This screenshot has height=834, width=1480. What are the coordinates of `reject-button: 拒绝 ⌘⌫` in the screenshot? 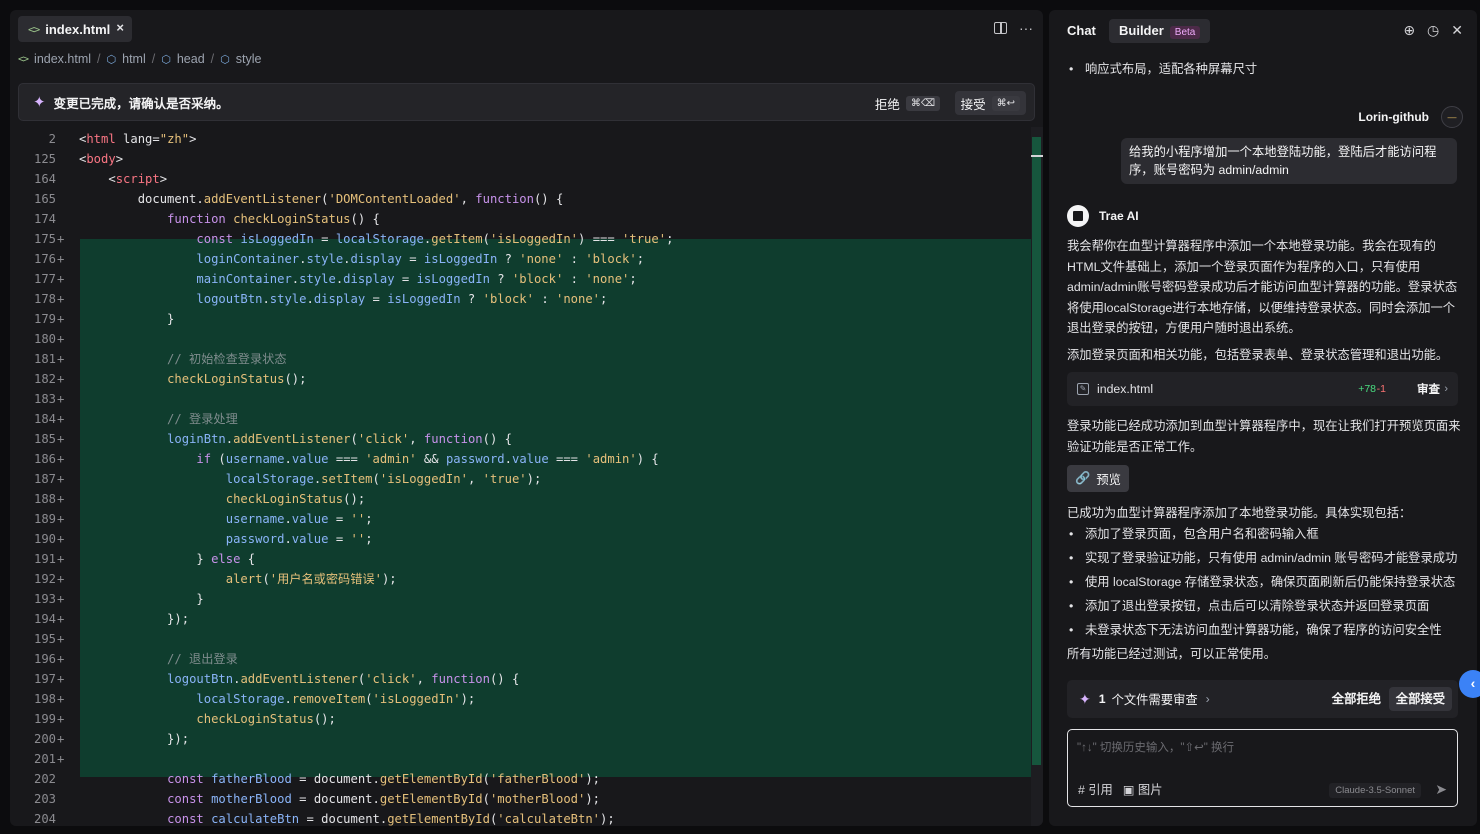 It's located at (907, 103).